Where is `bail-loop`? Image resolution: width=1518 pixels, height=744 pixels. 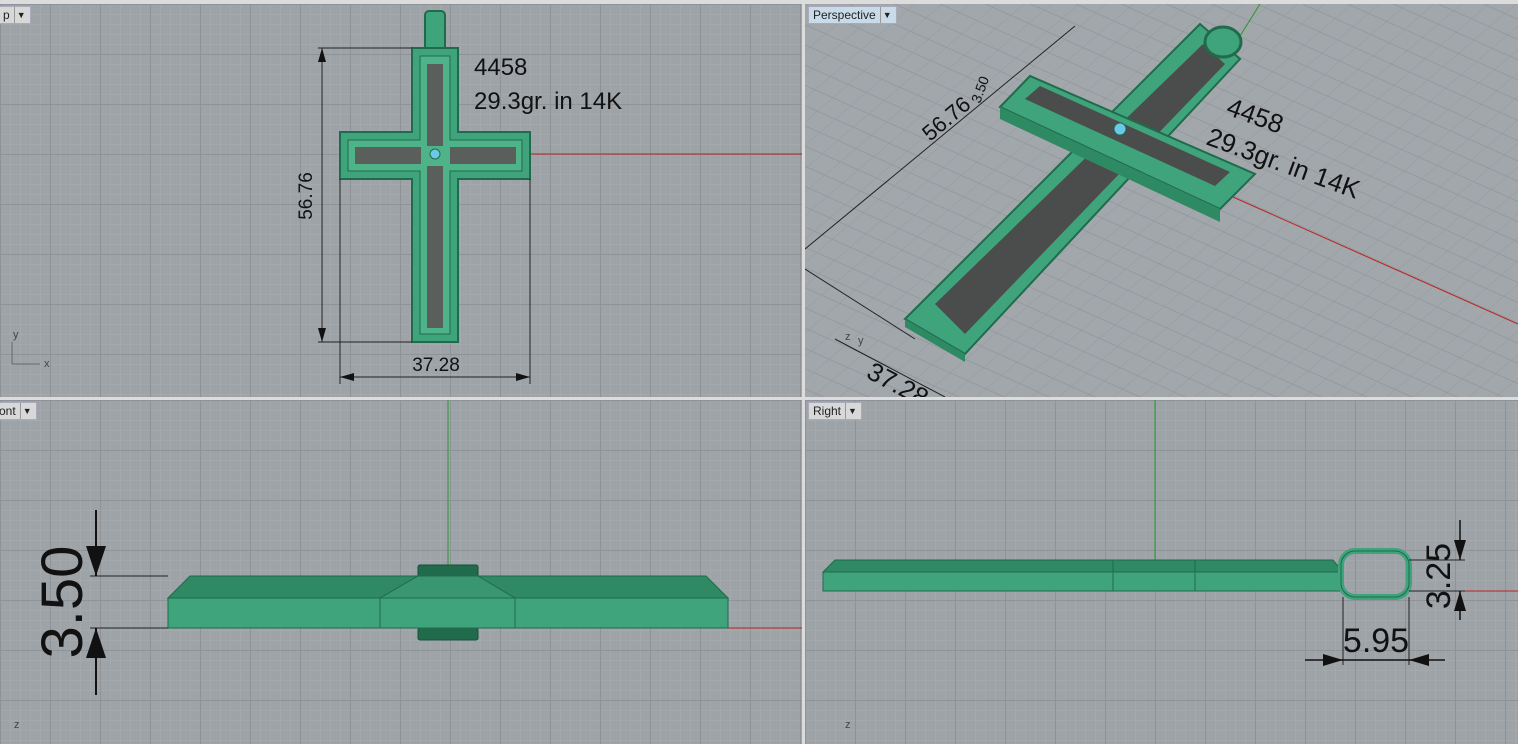
bail-loop is located at coordinates (1375, 574).